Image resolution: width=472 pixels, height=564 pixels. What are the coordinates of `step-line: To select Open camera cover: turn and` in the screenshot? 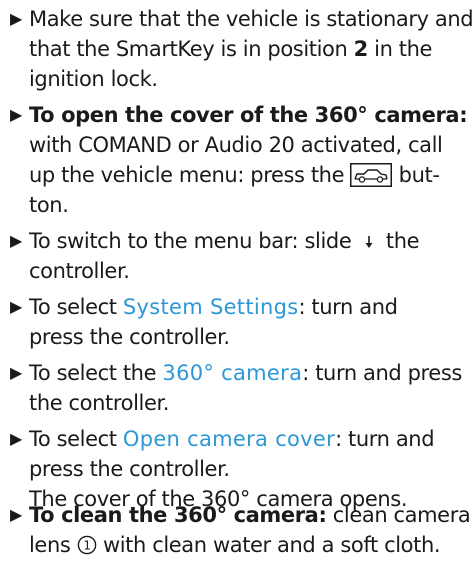 It's located at (232, 439).